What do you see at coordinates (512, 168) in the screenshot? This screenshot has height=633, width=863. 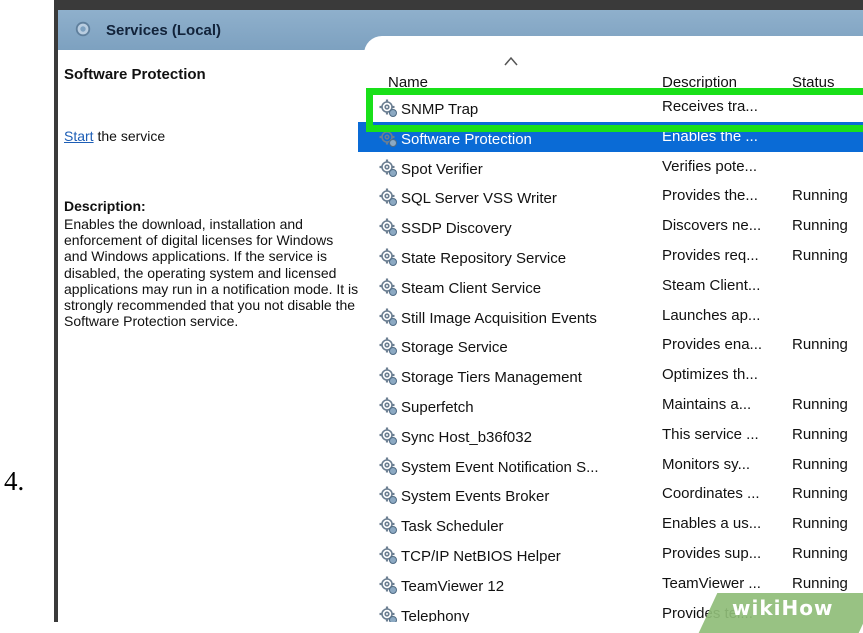 I see `service-name-cell: Spot Verifier` at bounding box center [512, 168].